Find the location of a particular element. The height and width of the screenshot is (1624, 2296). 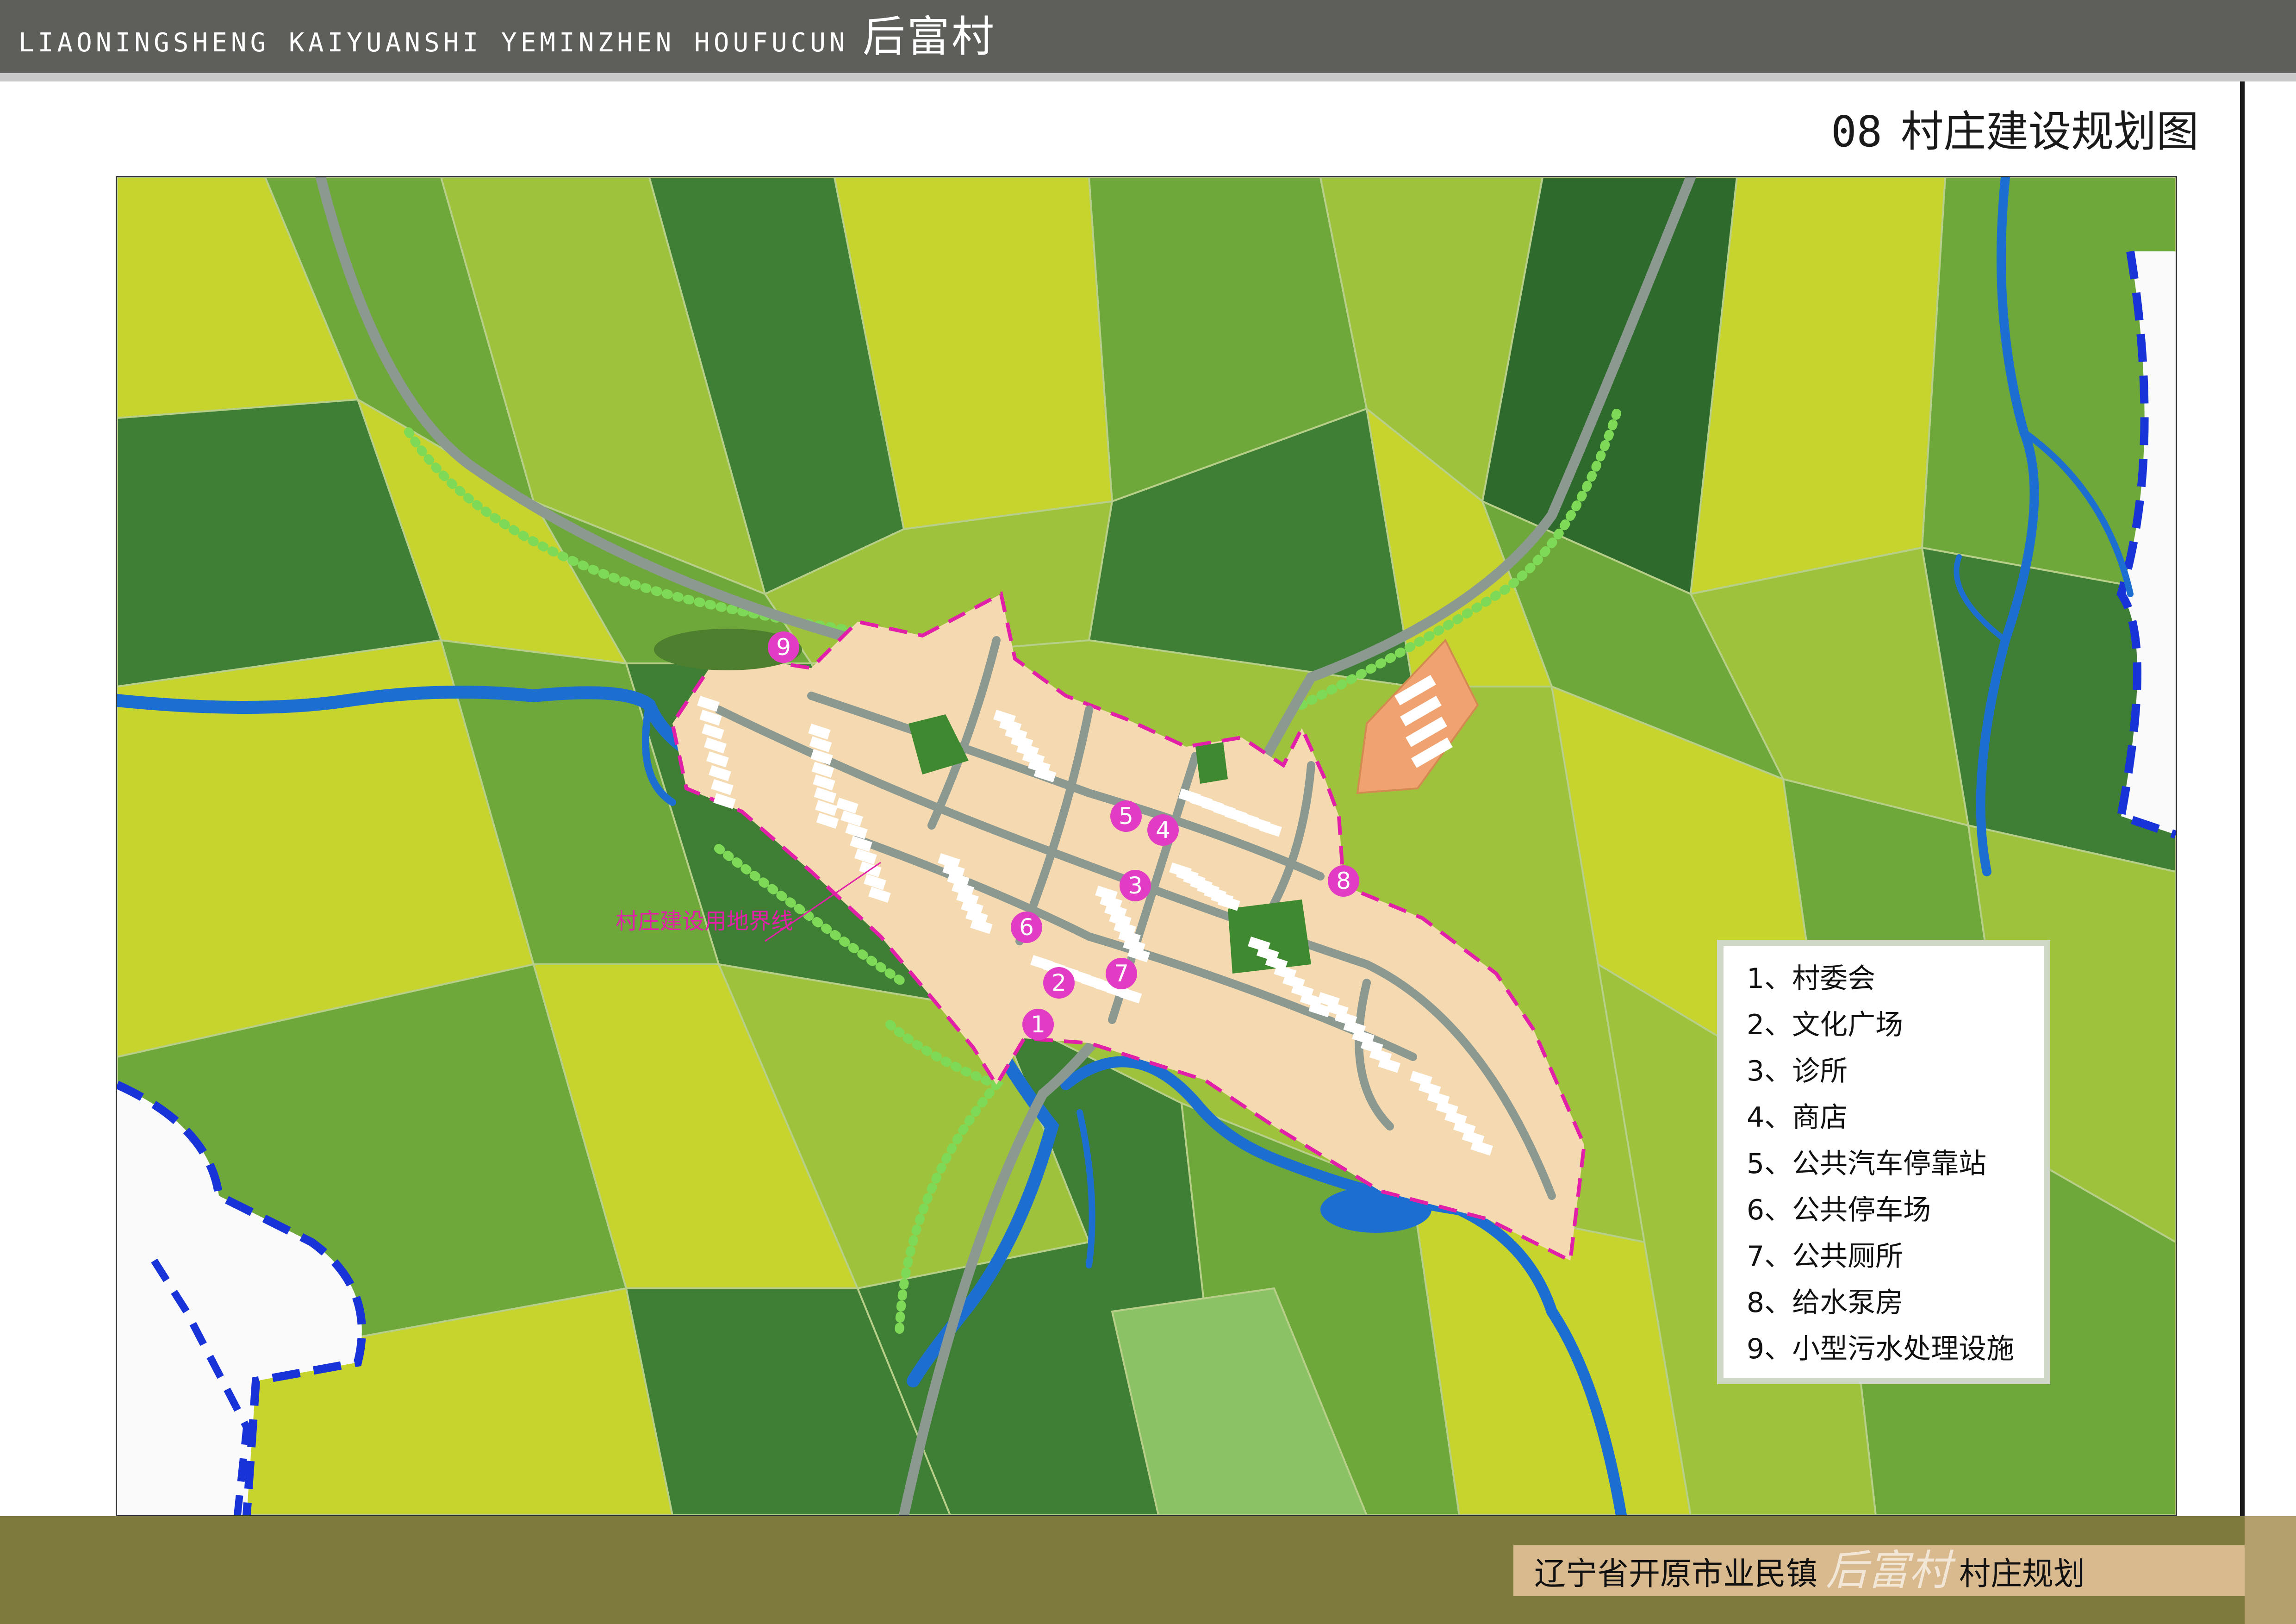

marker-7-label: 7 is located at coordinates (1121, 973).